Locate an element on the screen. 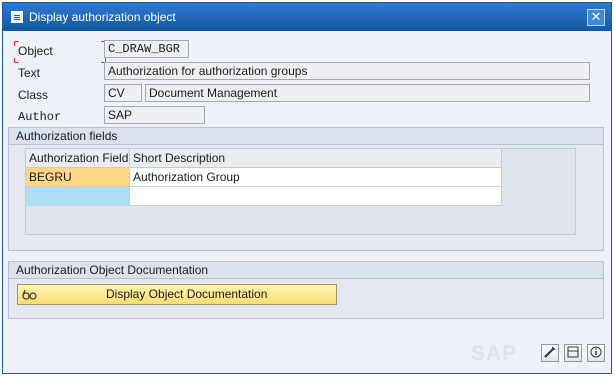  table-cell-authorization-field: BEGRU is located at coordinates (78, 177).